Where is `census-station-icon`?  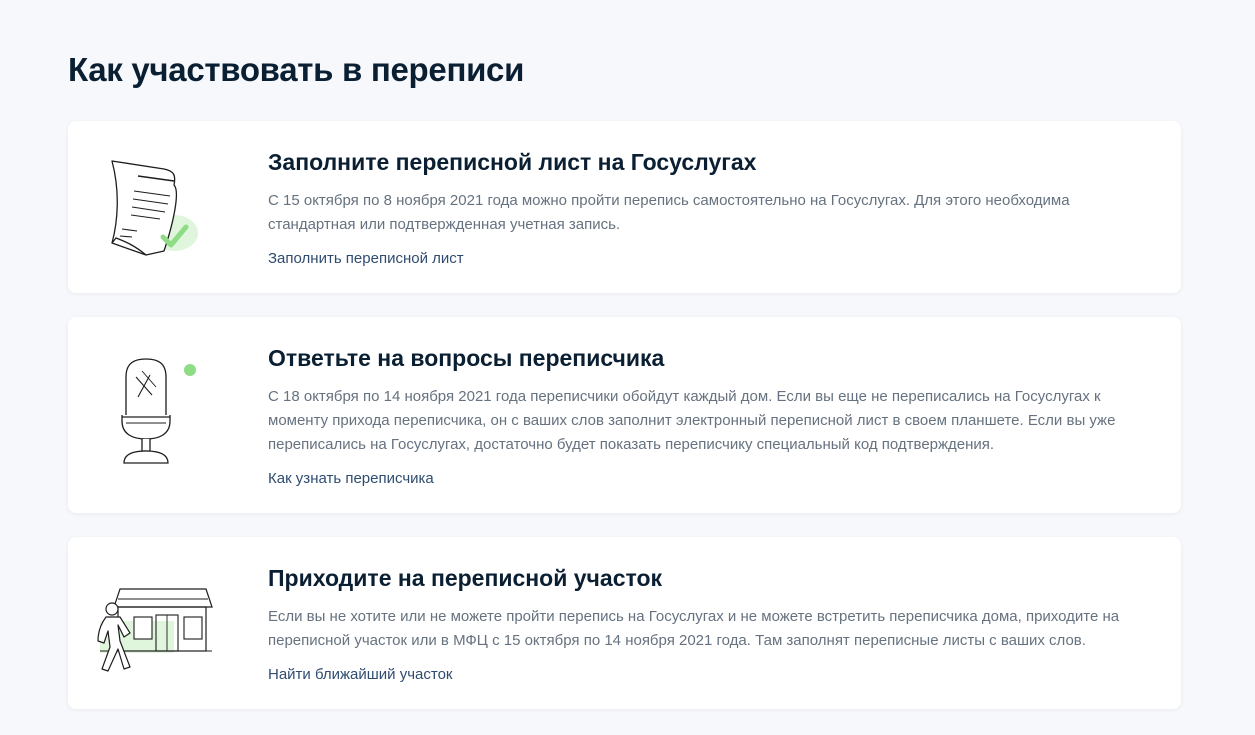
census-station-icon is located at coordinates (155, 630).